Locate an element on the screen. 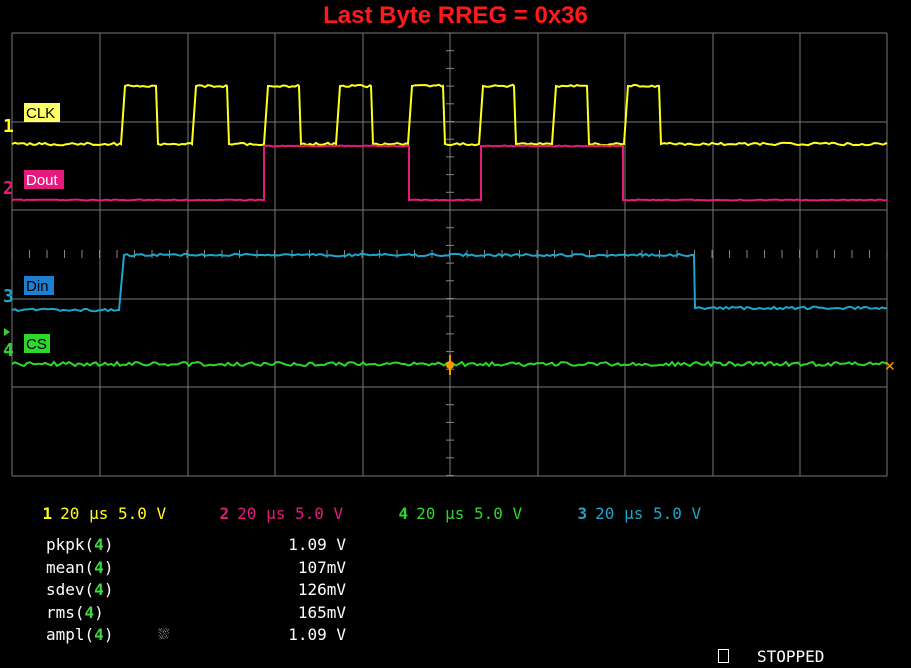  measurement-row: pkpk(4) 1.09 V is located at coordinates (196, 545).